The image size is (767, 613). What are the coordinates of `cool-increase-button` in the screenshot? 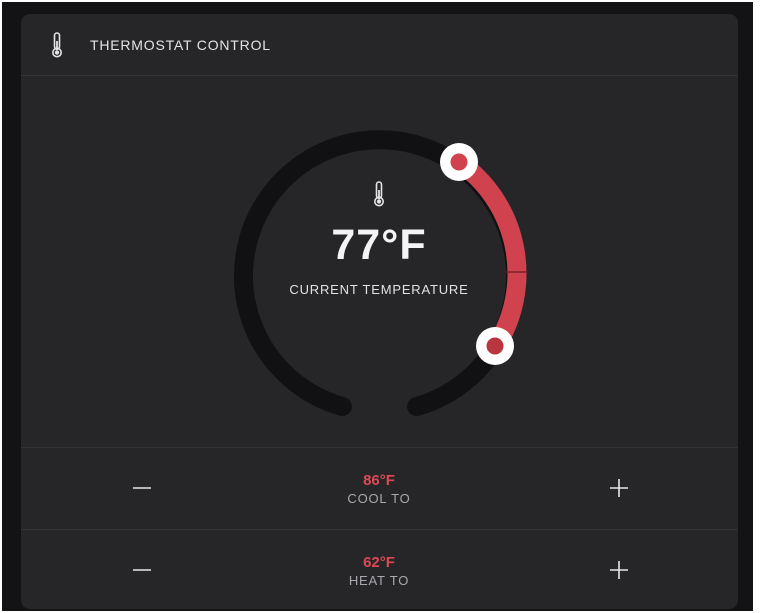 It's located at (619, 488).